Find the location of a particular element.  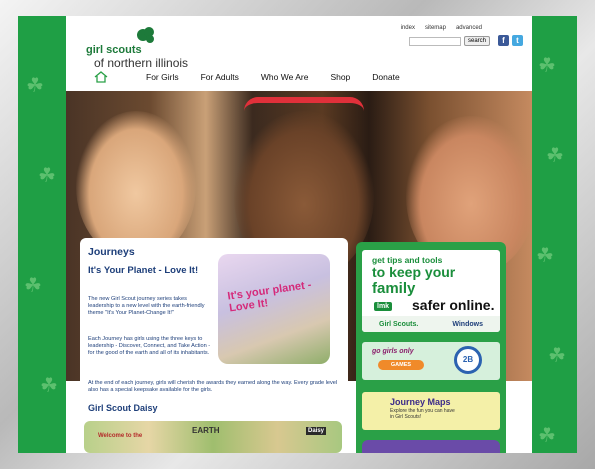

brand-name: girl scouts is located at coordinates (114, 50).